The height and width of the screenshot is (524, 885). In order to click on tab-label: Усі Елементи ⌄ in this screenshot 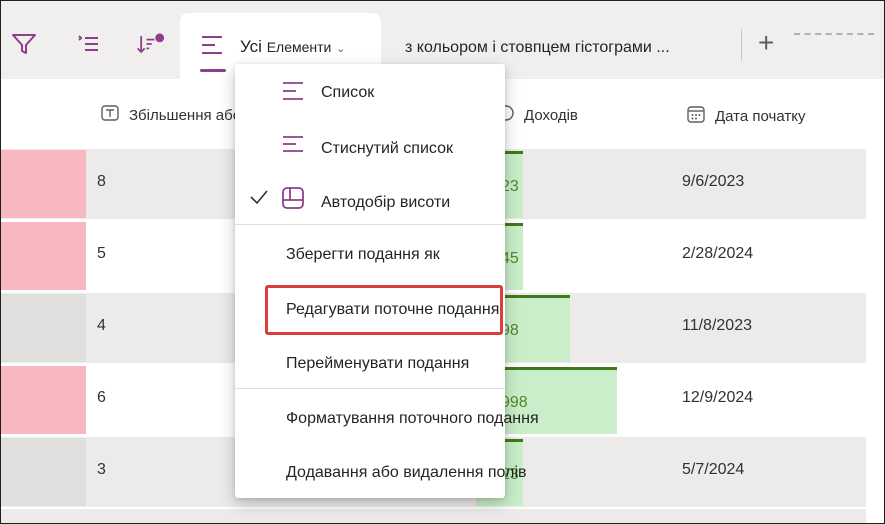, I will do `click(292, 47)`.